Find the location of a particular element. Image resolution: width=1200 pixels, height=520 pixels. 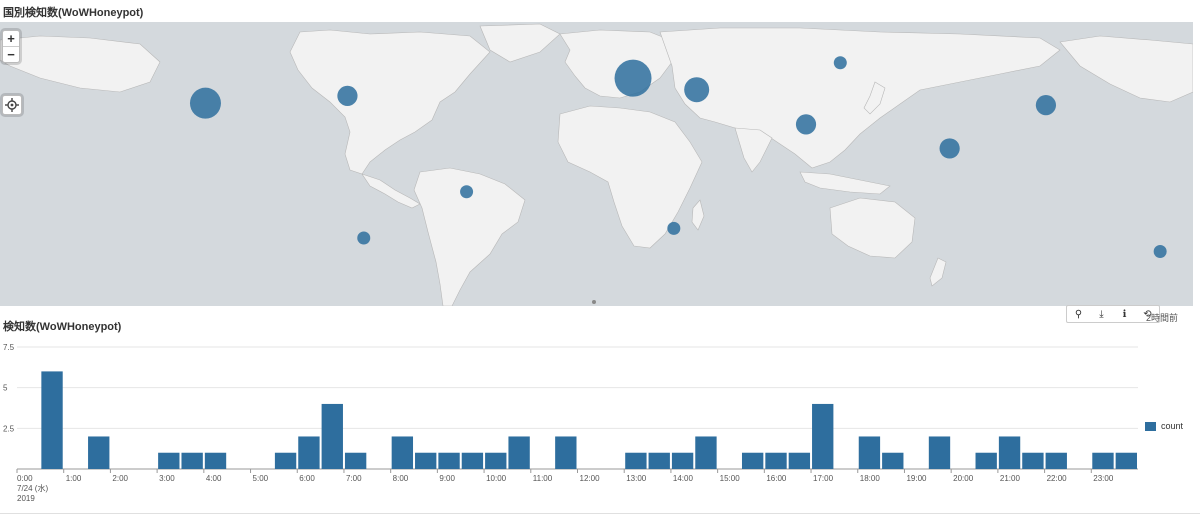

divider is located at coordinates (600, 513).